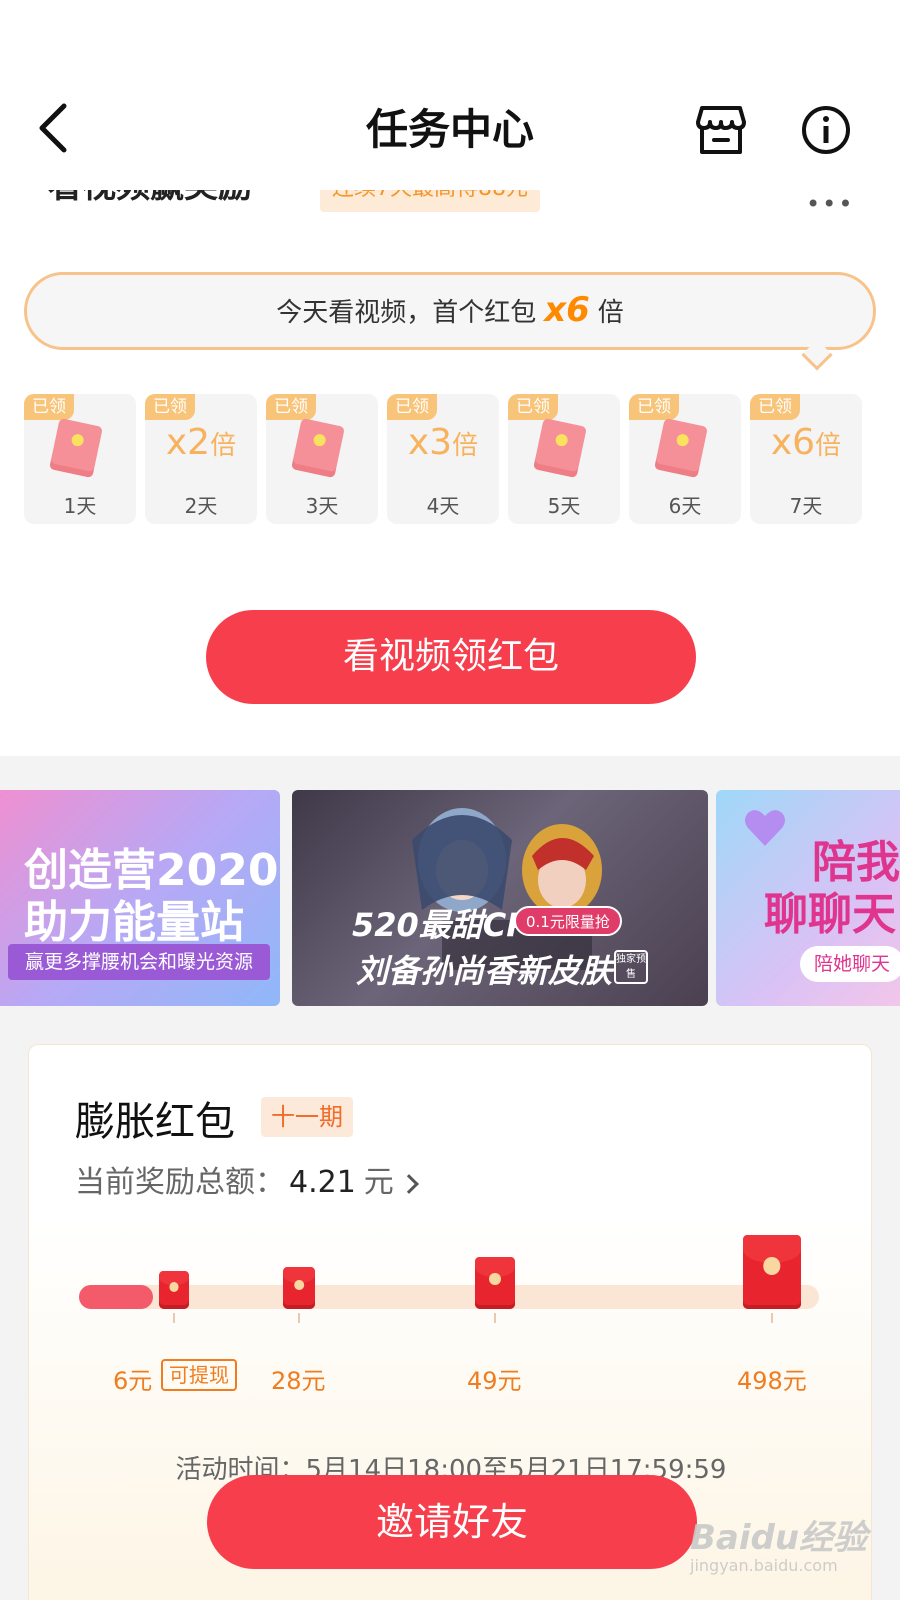 The height and width of the screenshot is (1600, 900). I want to click on banner-subline: 赢更多撑腰机会和曝光资源, so click(139, 962).